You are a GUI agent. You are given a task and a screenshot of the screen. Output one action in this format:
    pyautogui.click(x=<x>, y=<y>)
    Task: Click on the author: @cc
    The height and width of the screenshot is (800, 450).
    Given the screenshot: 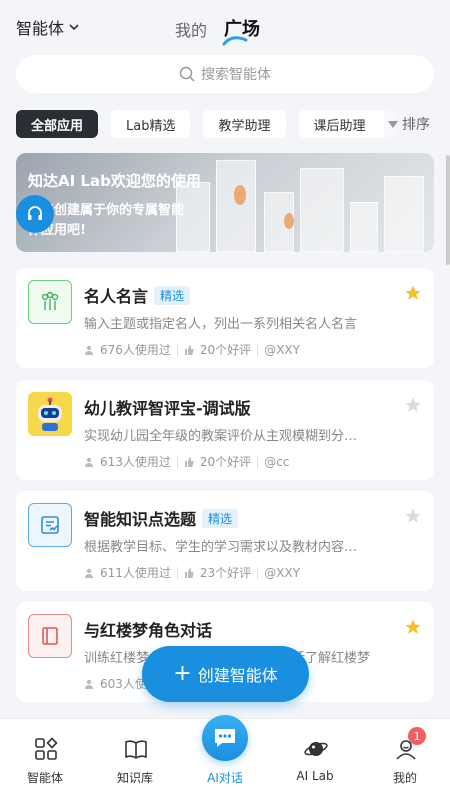 What is the action you would take?
    pyautogui.click(x=277, y=461)
    